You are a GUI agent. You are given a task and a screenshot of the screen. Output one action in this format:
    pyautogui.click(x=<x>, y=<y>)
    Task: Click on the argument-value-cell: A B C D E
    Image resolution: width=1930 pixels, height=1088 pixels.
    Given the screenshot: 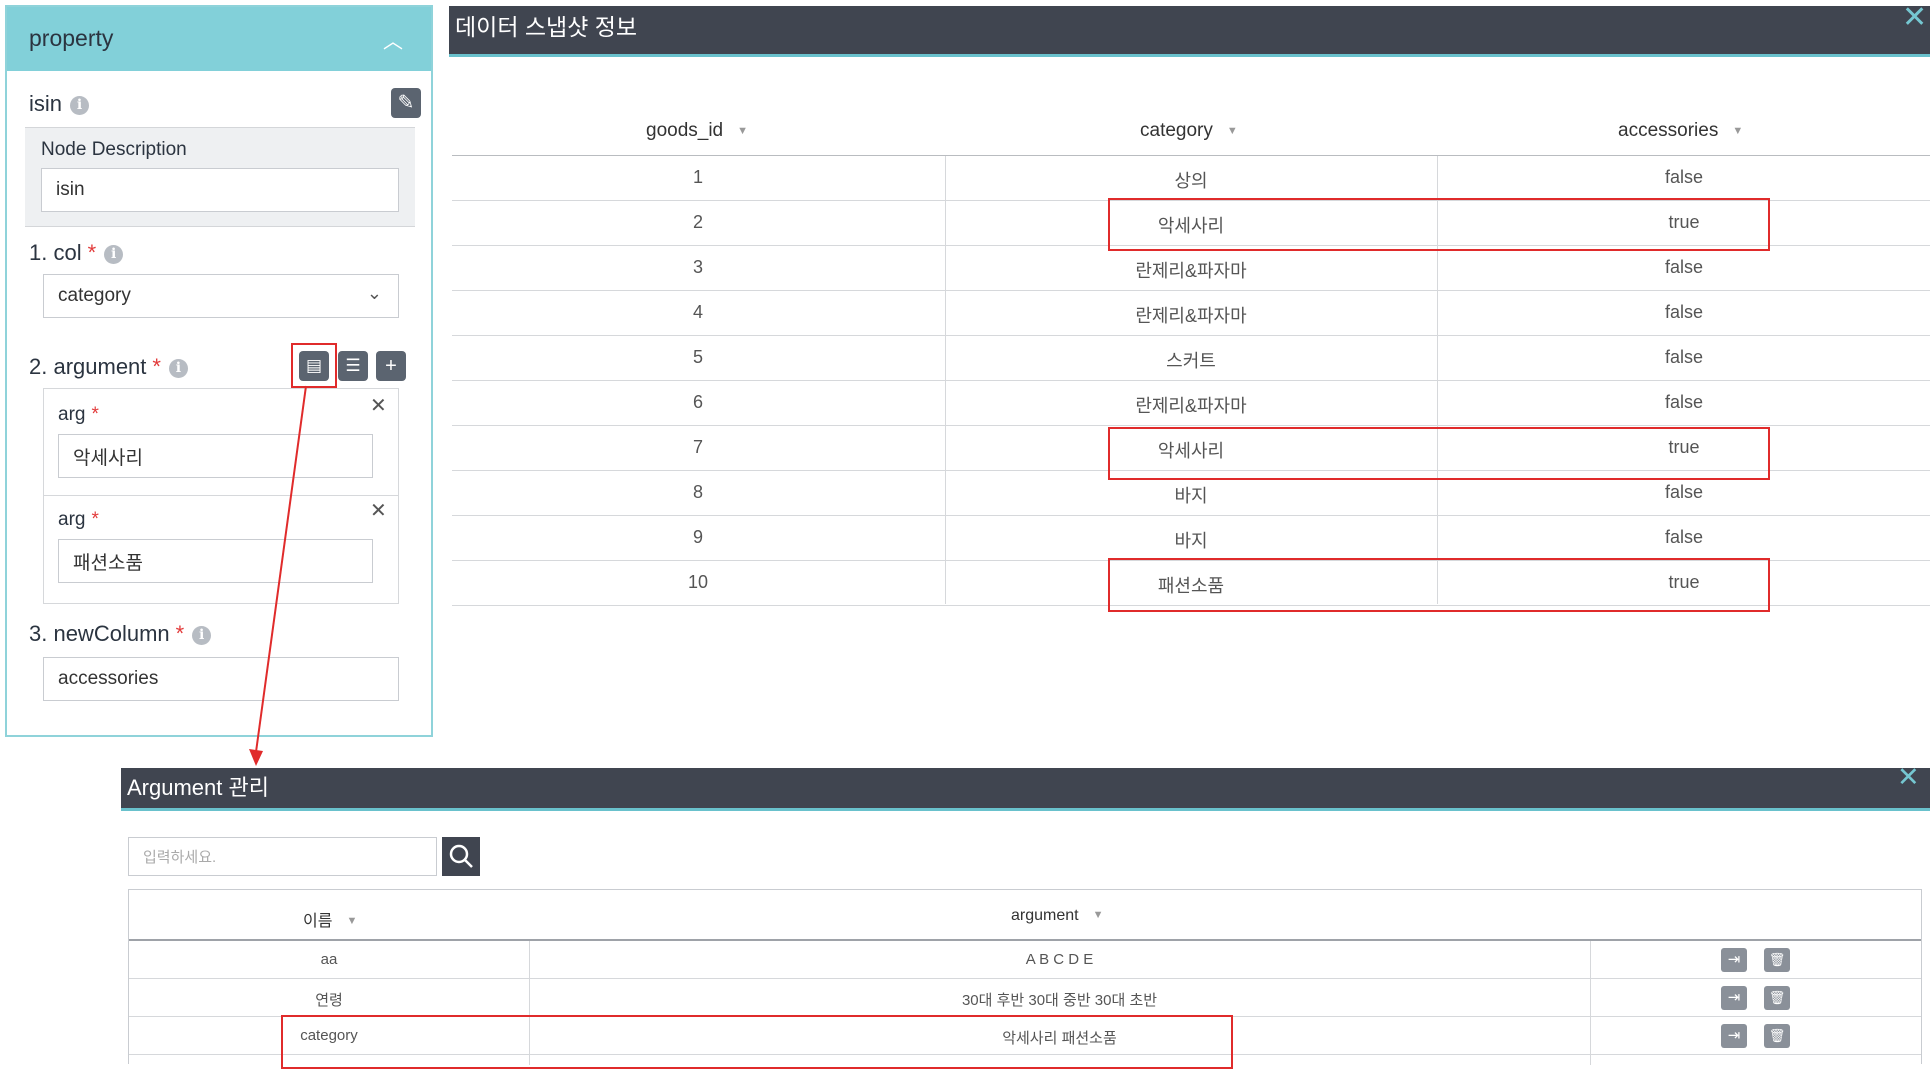 What is the action you would take?
    pyautogui.click(x=1059, y=959)
    